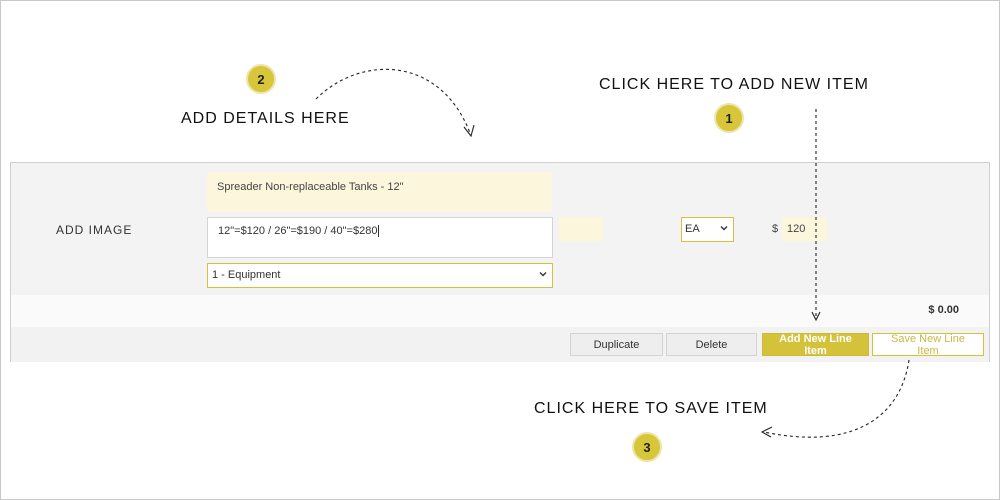 The height and width of the screenshot is (500, 1000). I want to click on step-2-arrow, so click(393, 101).